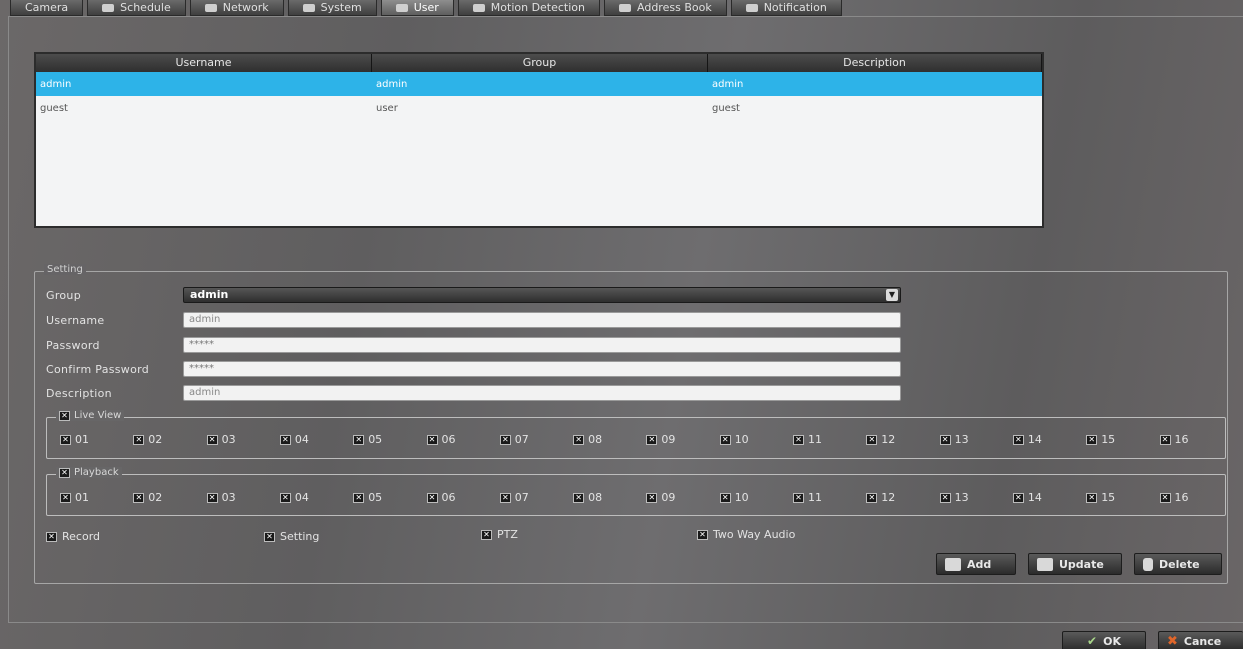 The width and height of the screenshot is (1243, 649). Describe the element at coordinates (1104, 640) in the screenshot. I see `ok-button: ✔ OK` at that location.